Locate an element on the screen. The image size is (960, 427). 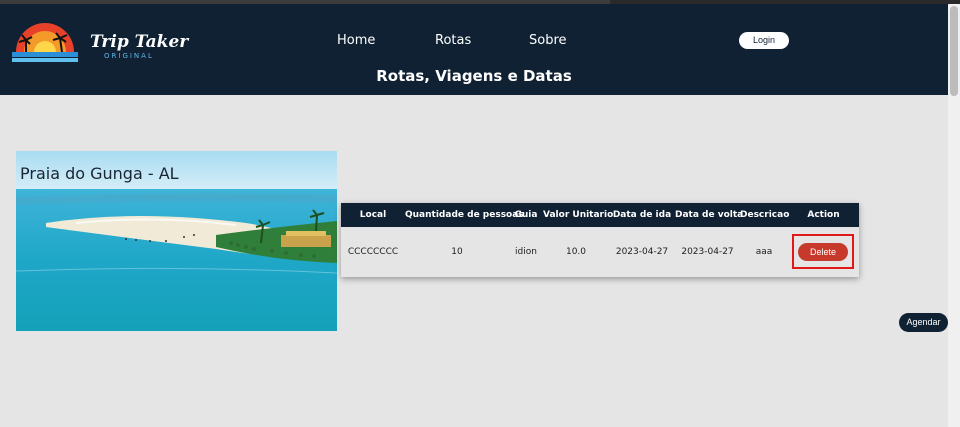
nav-sobre: Sobre is located at coordinates (548, 40).